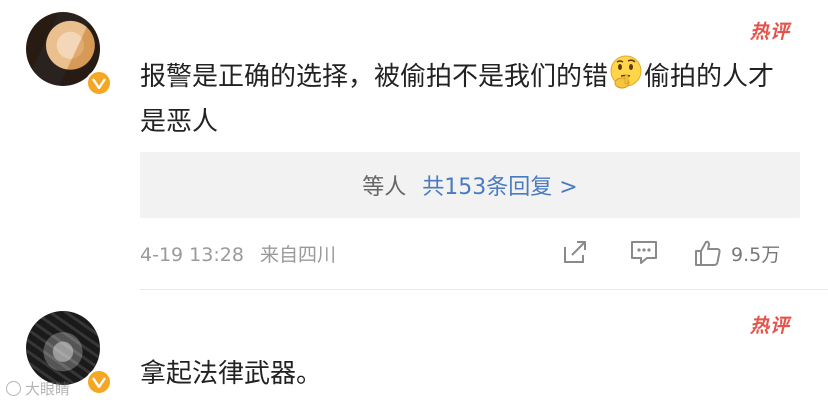 Image resolution: width=828 pixels, height=407 pixels. I want to click on comment-source: 来自四川, so click(297, 255).